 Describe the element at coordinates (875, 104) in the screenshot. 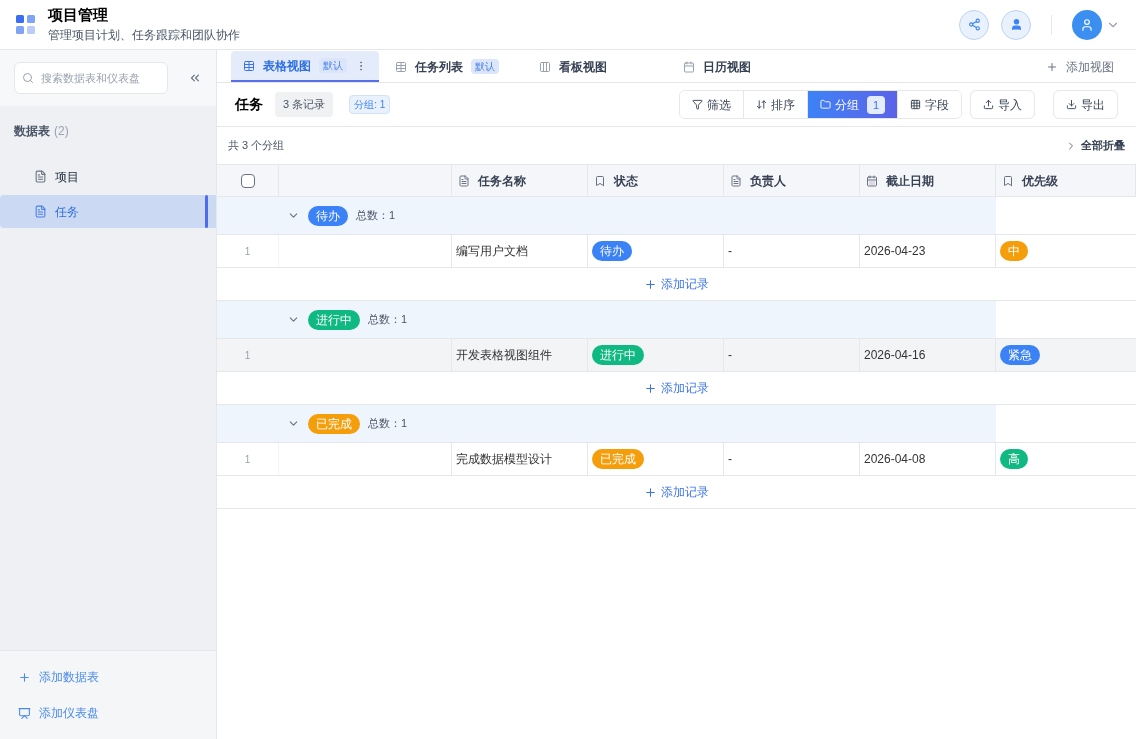

I see `count-badge: 1` at that location.